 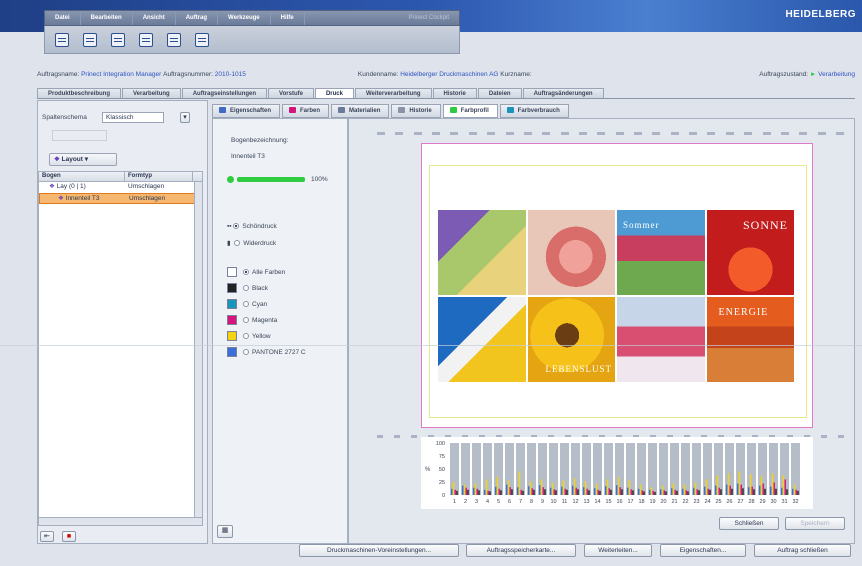 I want to click on radio-back, so click(x=237, y=243).